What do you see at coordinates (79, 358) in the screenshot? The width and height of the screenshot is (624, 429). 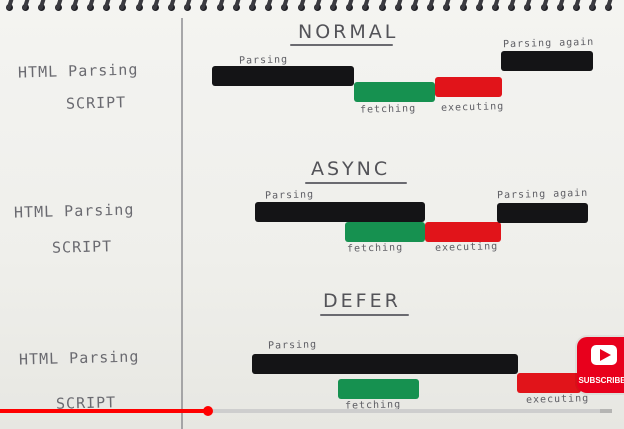 I see `left-label-html-parsing-defer: HTML Parsing` at bounding box center [79, 358].